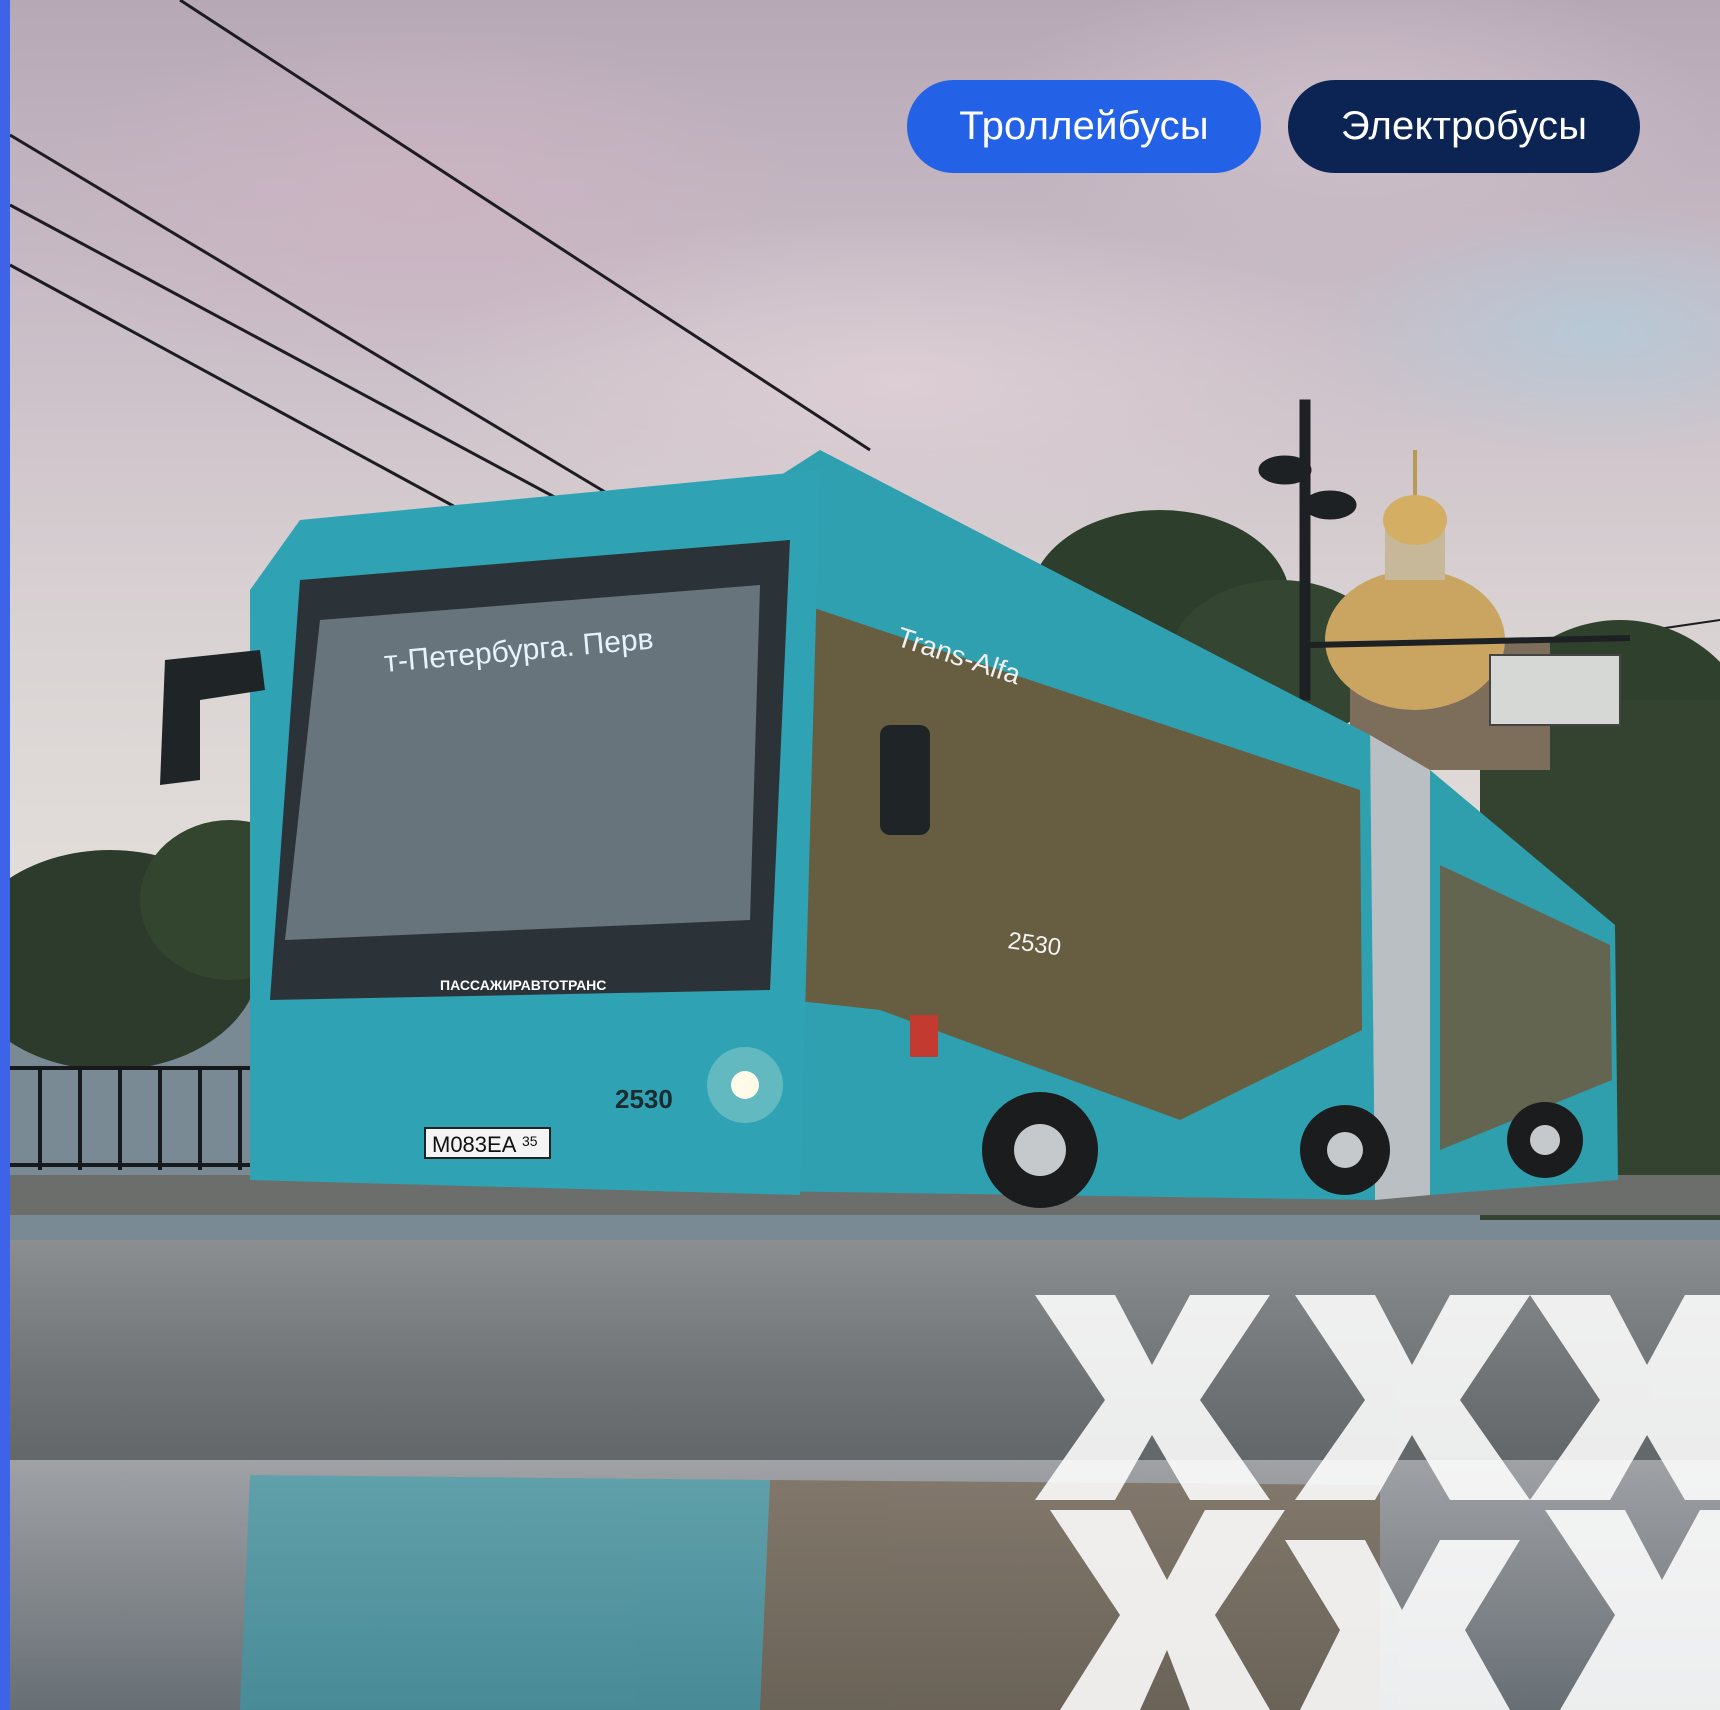  Describe the element at coordinates (745, 1085) in the screenshot. I see `headlight-glow` at that location.